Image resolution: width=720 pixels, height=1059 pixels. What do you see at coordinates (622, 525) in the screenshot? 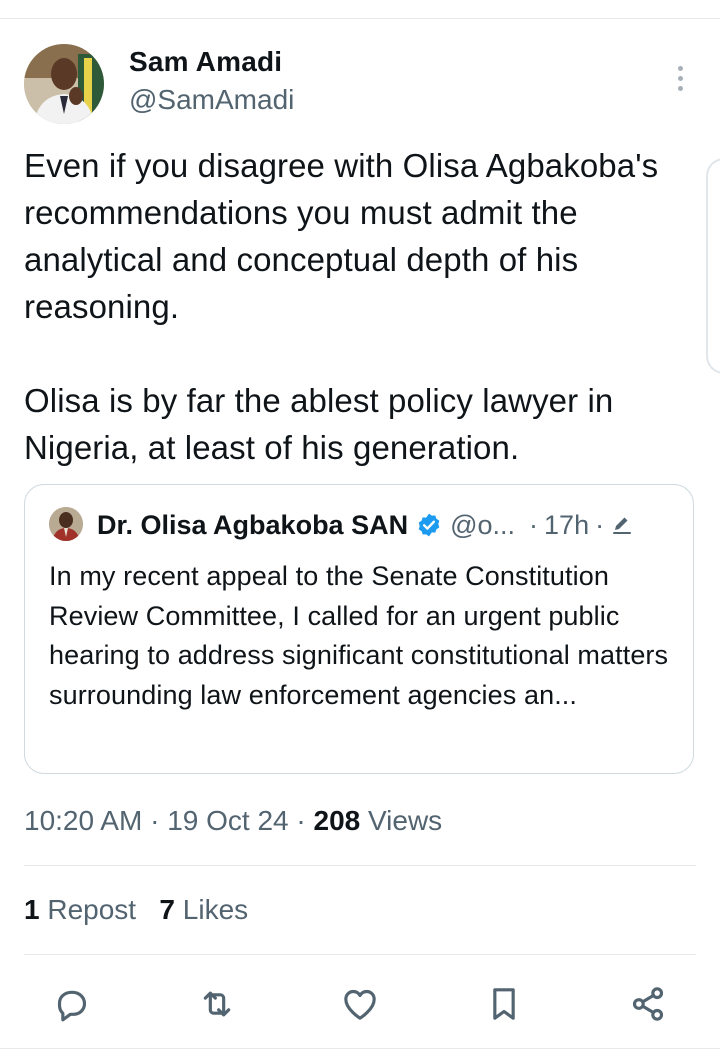
I see `edit-icon` at bounding box center [622, 525].